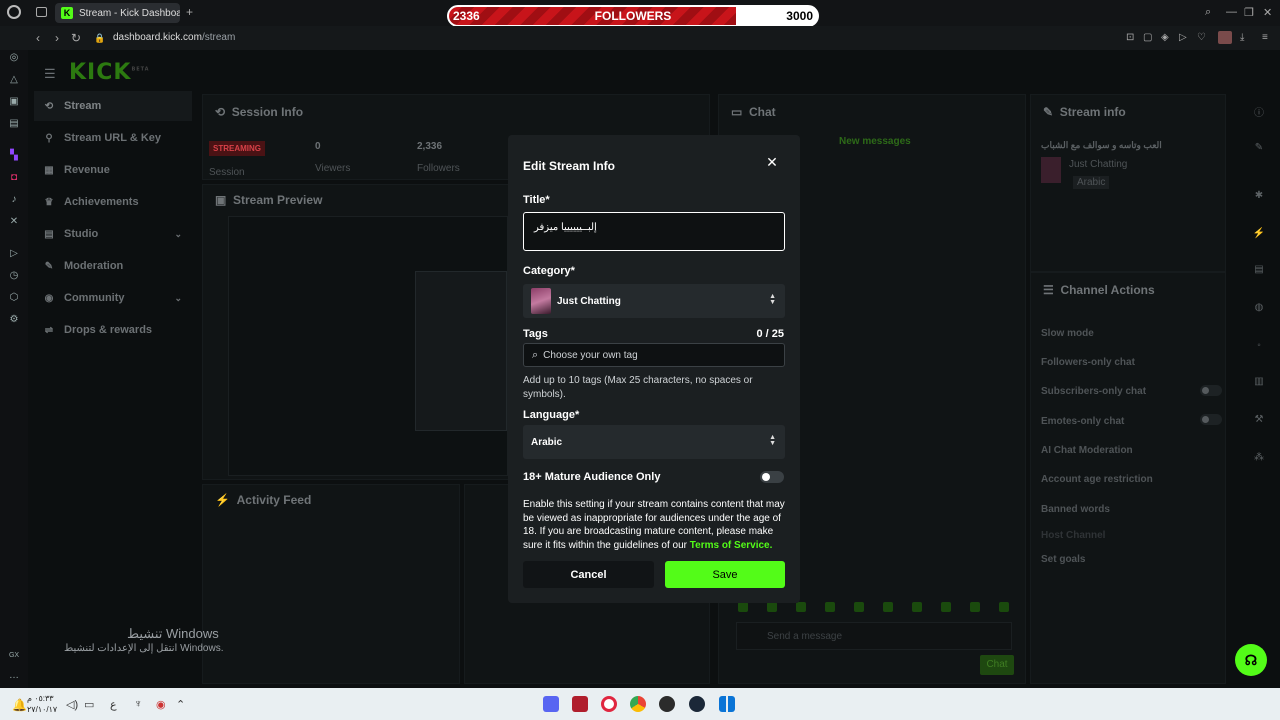 Image resolution: width=1280 pixels, height=720 pixels. I want to click on microphone-icon: ♆, so click(138, 704).